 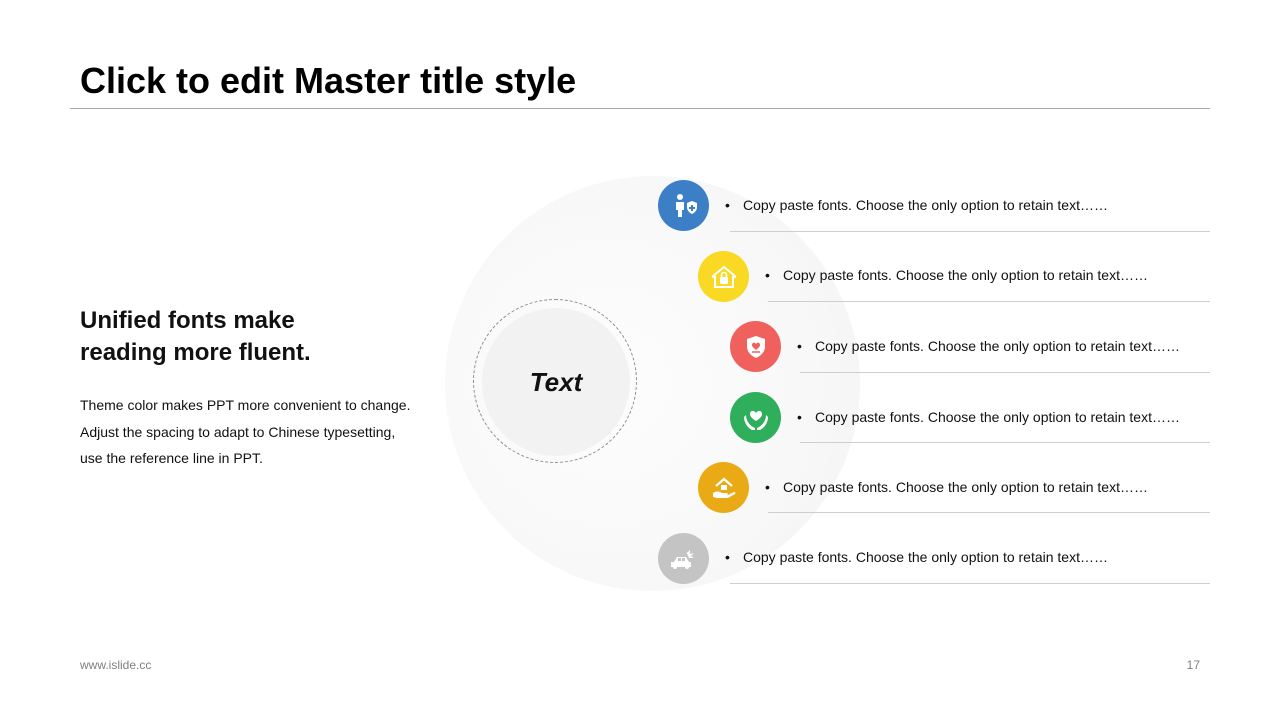 I want to click on heart-hands-icon, so click(x=755, y=420).